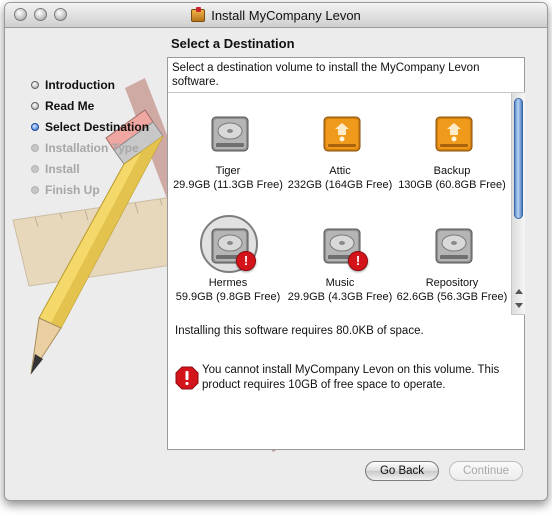 The image size is (552, 515). I want to click on volume-attic: Attic 232GB (164GB Free), so click(340, 157).